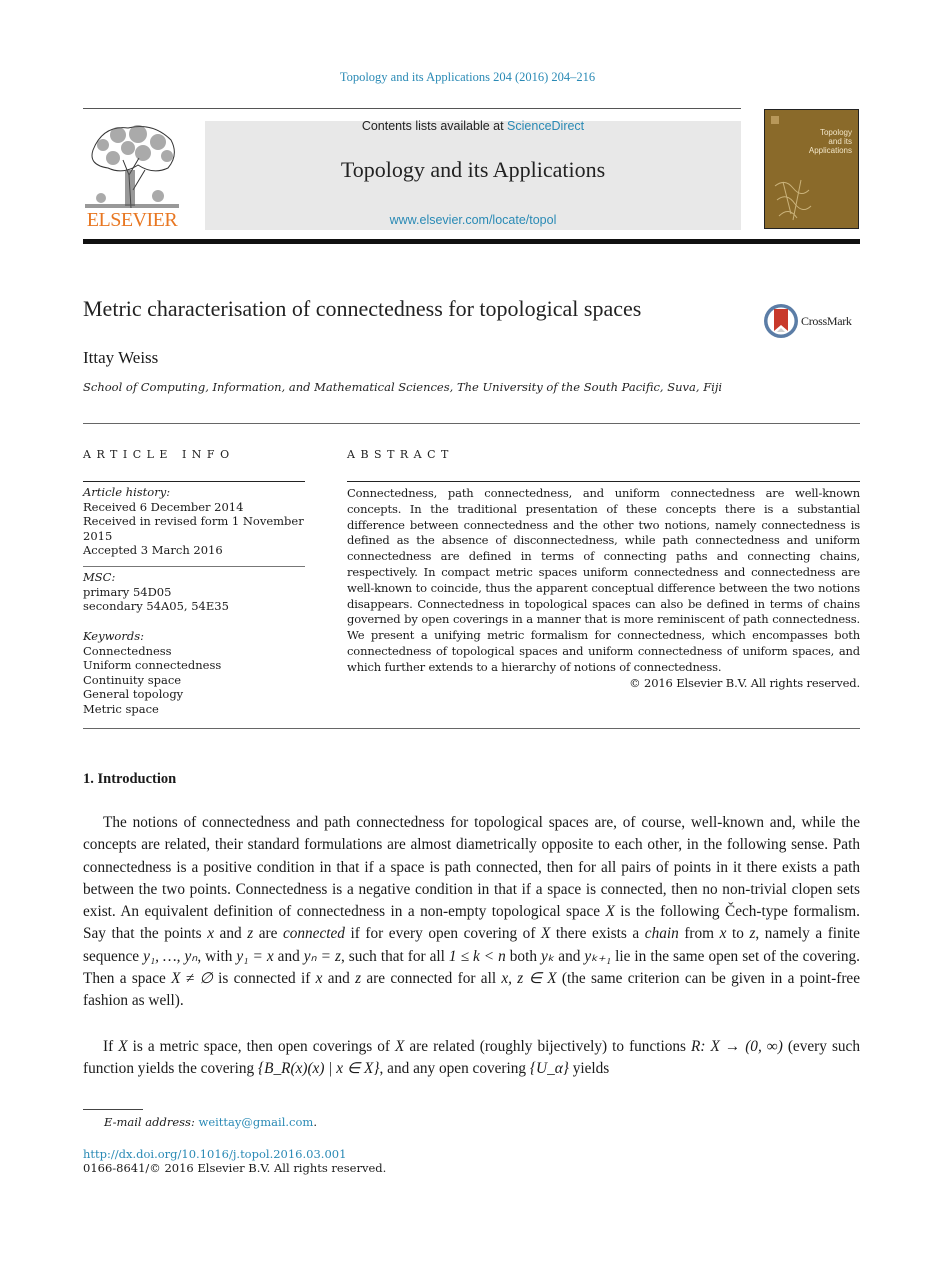  I want to click on text-run: are, so click(268, 934).